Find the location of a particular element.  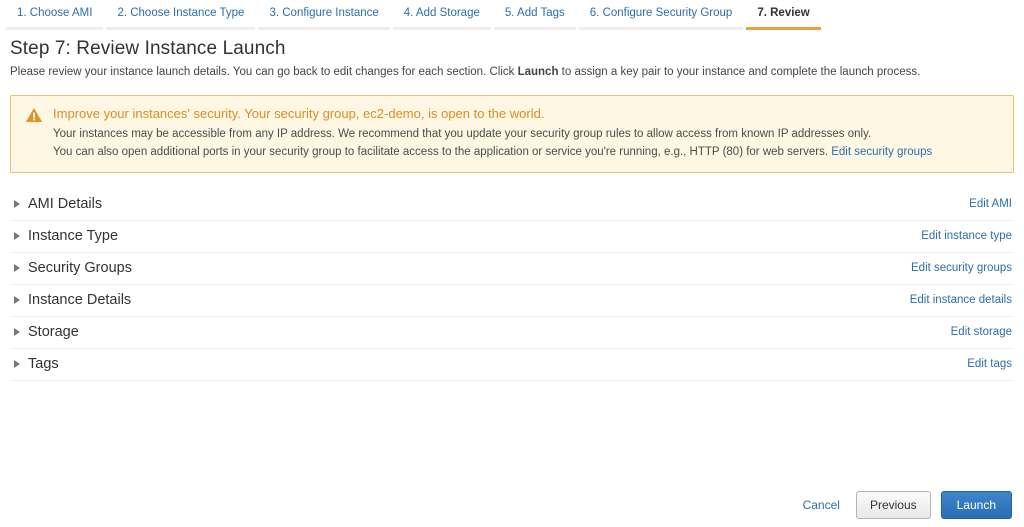

section-header-instance-type: Instance Type is located at coordinates (64, 236).